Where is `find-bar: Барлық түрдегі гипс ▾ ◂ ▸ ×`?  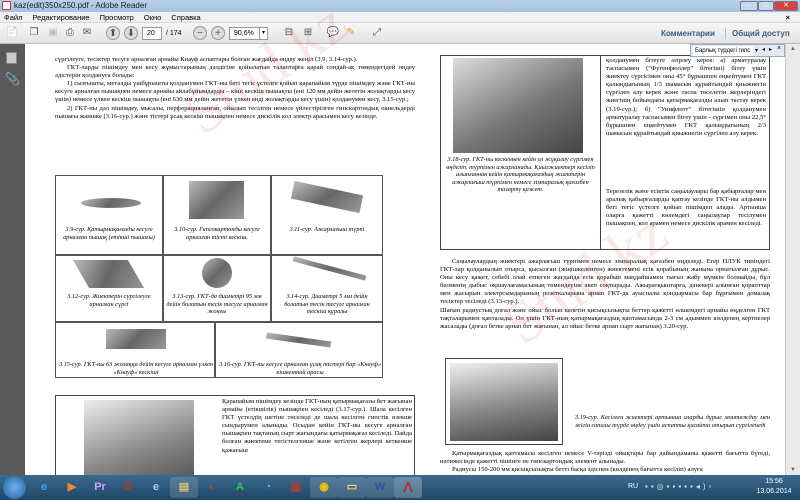
find-bar: Барлық түрдегі гипс ▾ ◂ ▸ × is located at coordinates (737, 50).